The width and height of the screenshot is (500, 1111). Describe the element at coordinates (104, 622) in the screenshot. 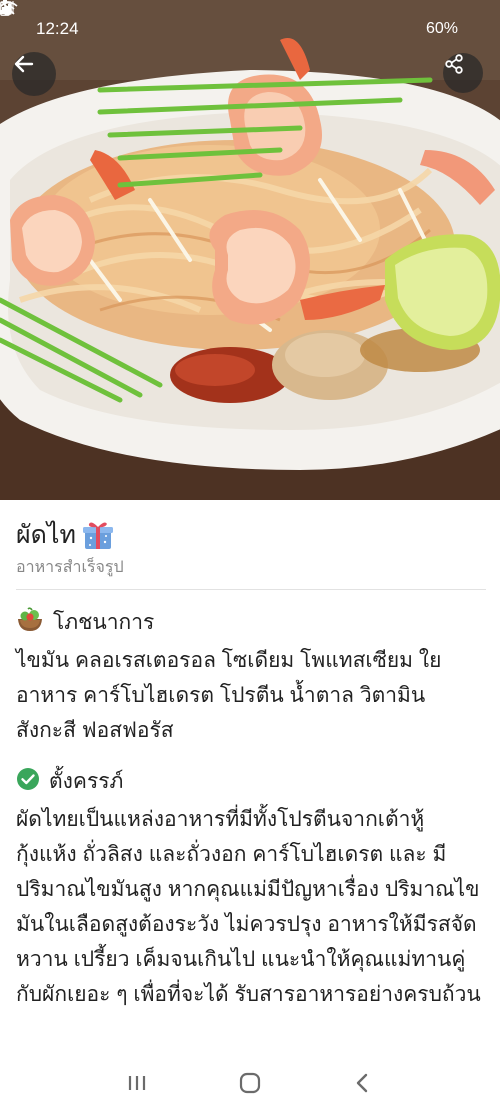

I see `nutrition-heading: โภชนาการ` at that location.